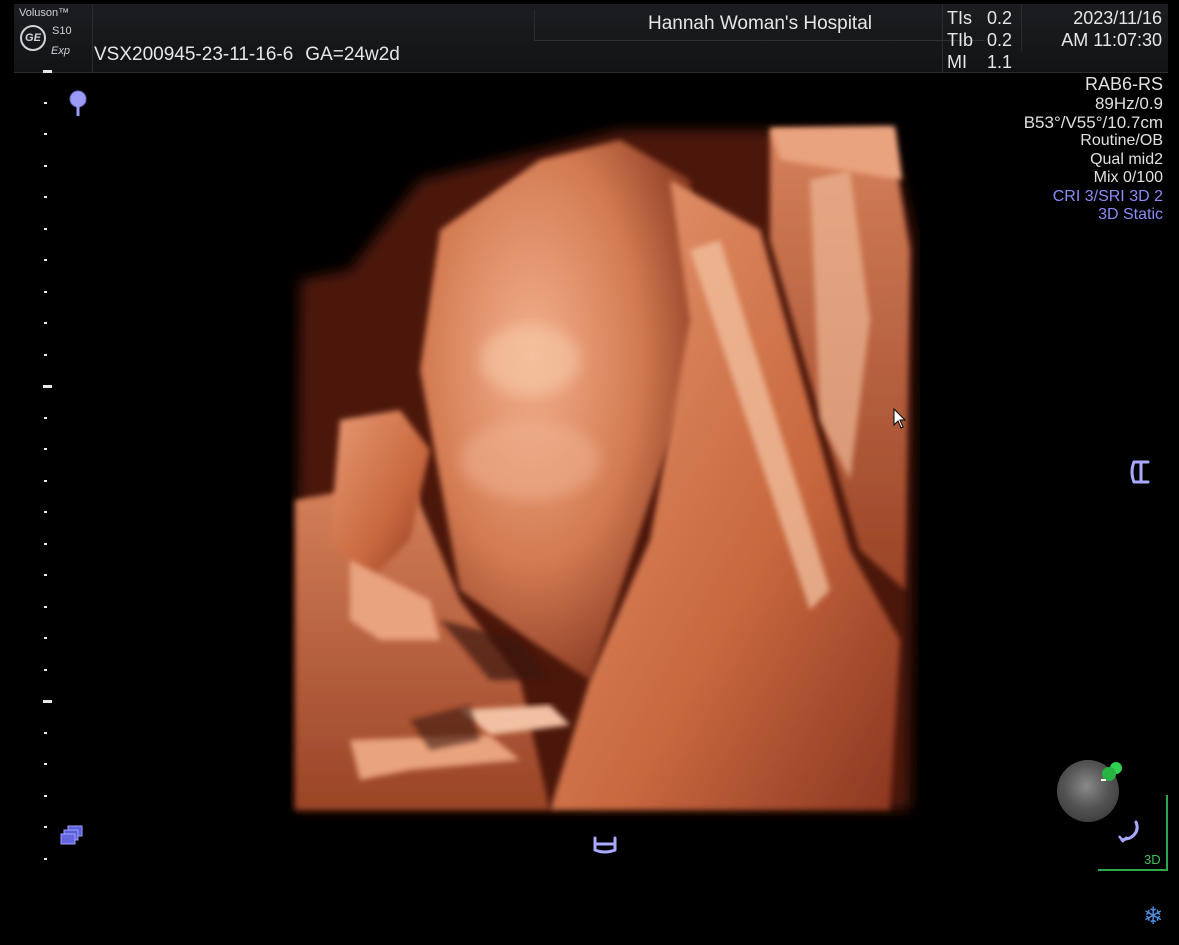 This screenshot has height=945, width=1179. What do you see at coordinates (979, 40) in the screenshot?
I see `index-row: TIb 0.2` at bounding box center [979, 40].